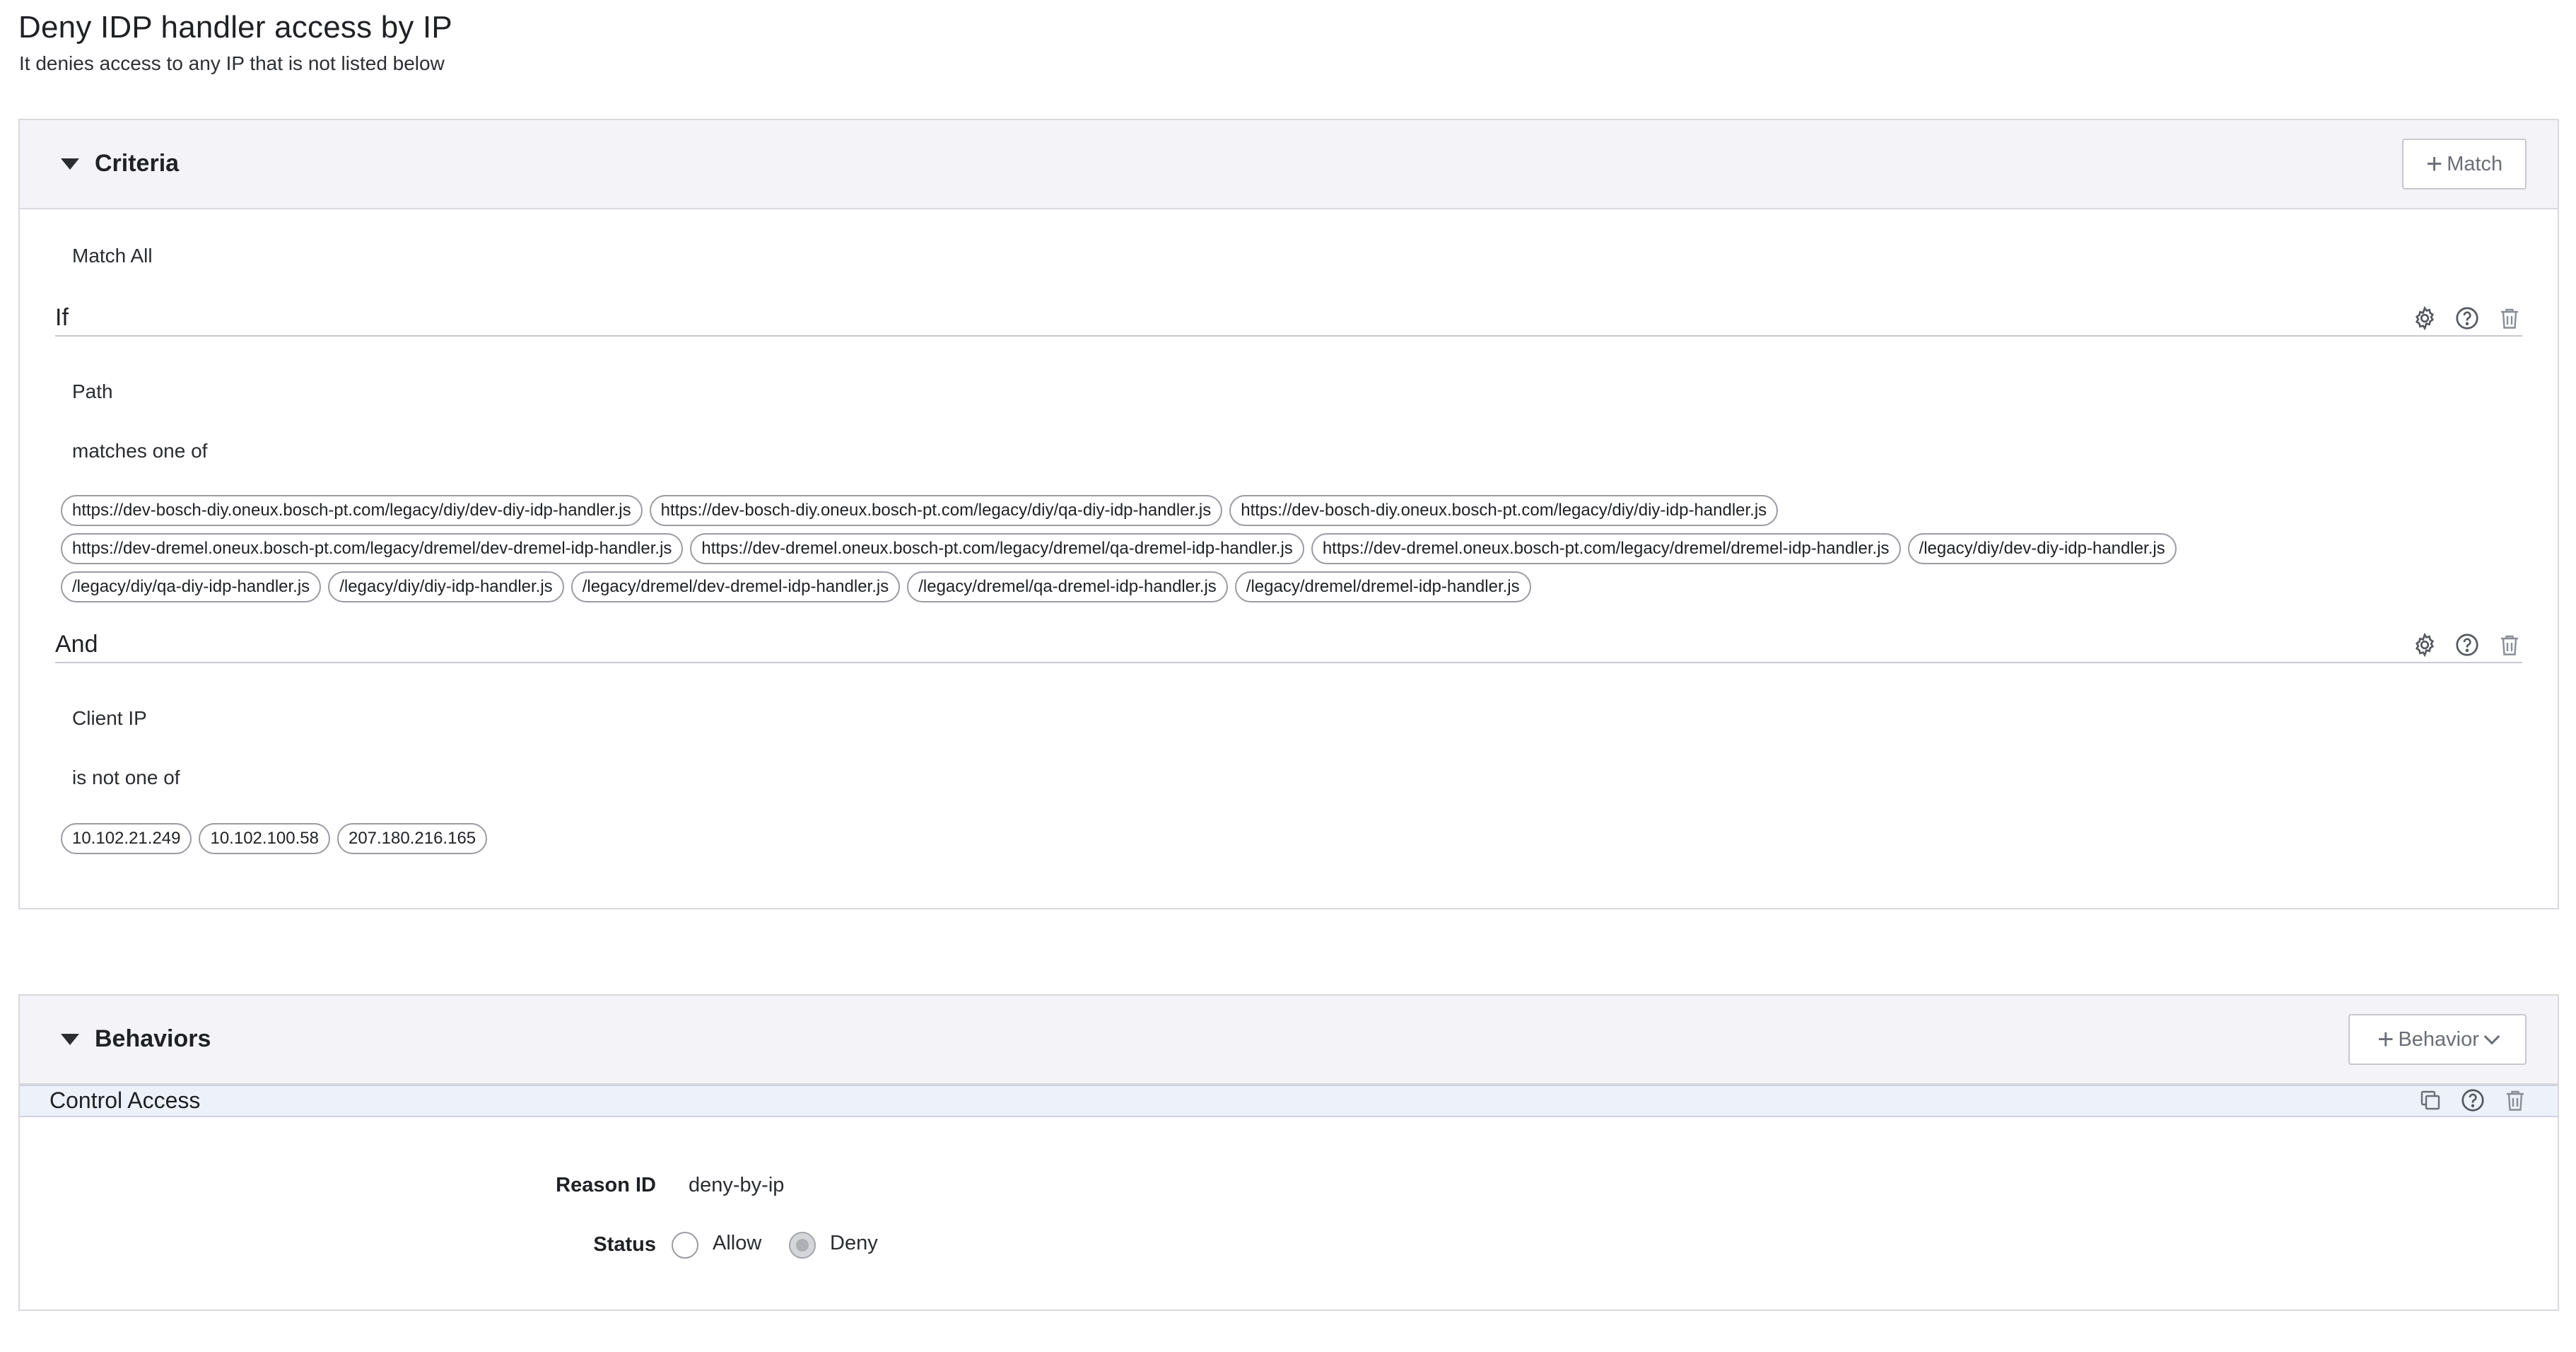 This screenshot has height=1352, width=2576. I want to click on match-mode: Match All, so click(113, 256).